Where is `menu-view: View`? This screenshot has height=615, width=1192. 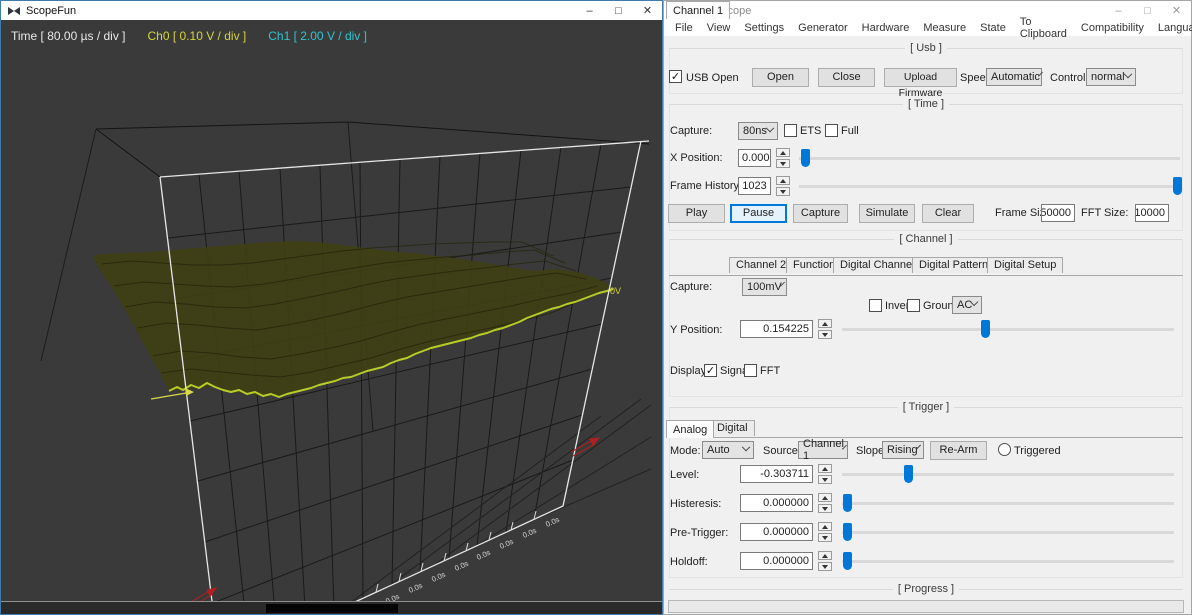
menu-view: View is located at coordinates (719, 28).